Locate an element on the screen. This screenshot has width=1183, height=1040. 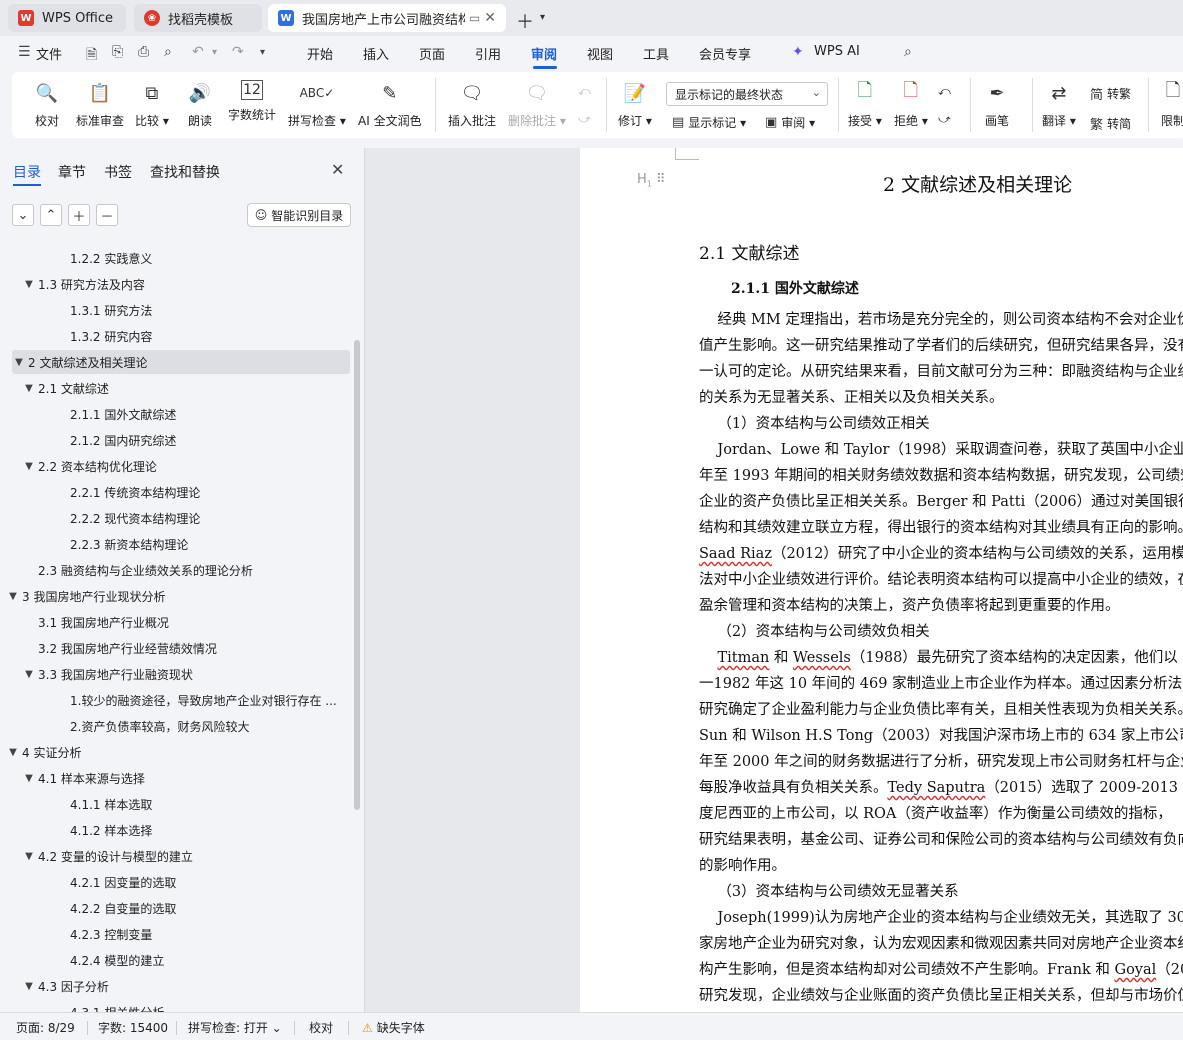
next-comment-icon: ⤻ is located at coordinates (584, 119).